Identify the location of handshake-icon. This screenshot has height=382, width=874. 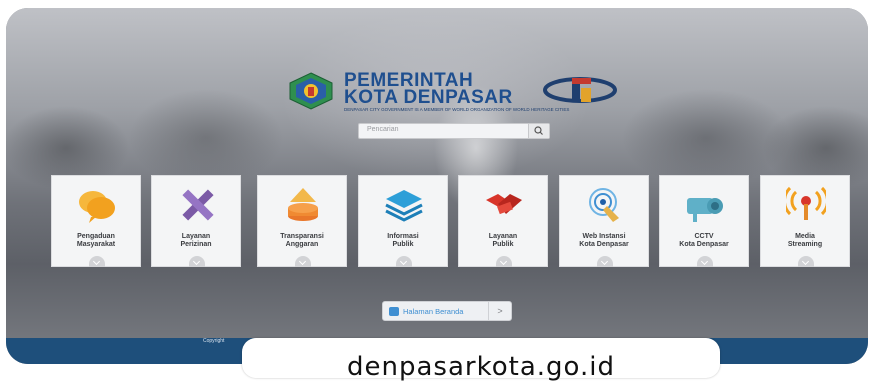
(504, 204).